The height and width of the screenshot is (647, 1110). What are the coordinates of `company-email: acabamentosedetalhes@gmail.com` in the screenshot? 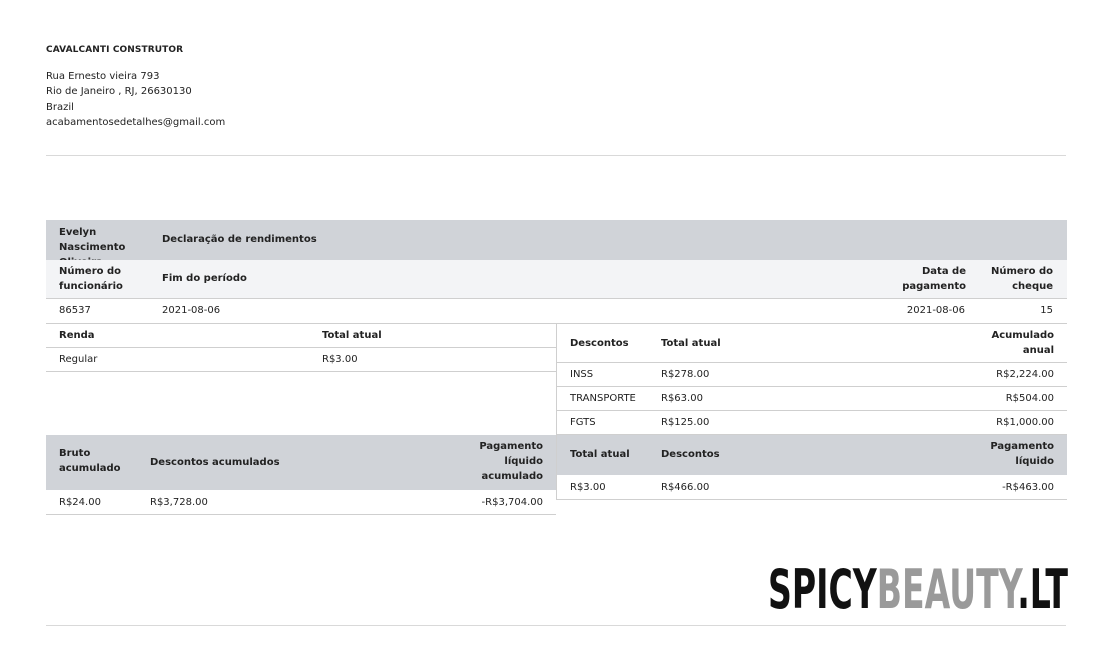 It's located at (136, 122).